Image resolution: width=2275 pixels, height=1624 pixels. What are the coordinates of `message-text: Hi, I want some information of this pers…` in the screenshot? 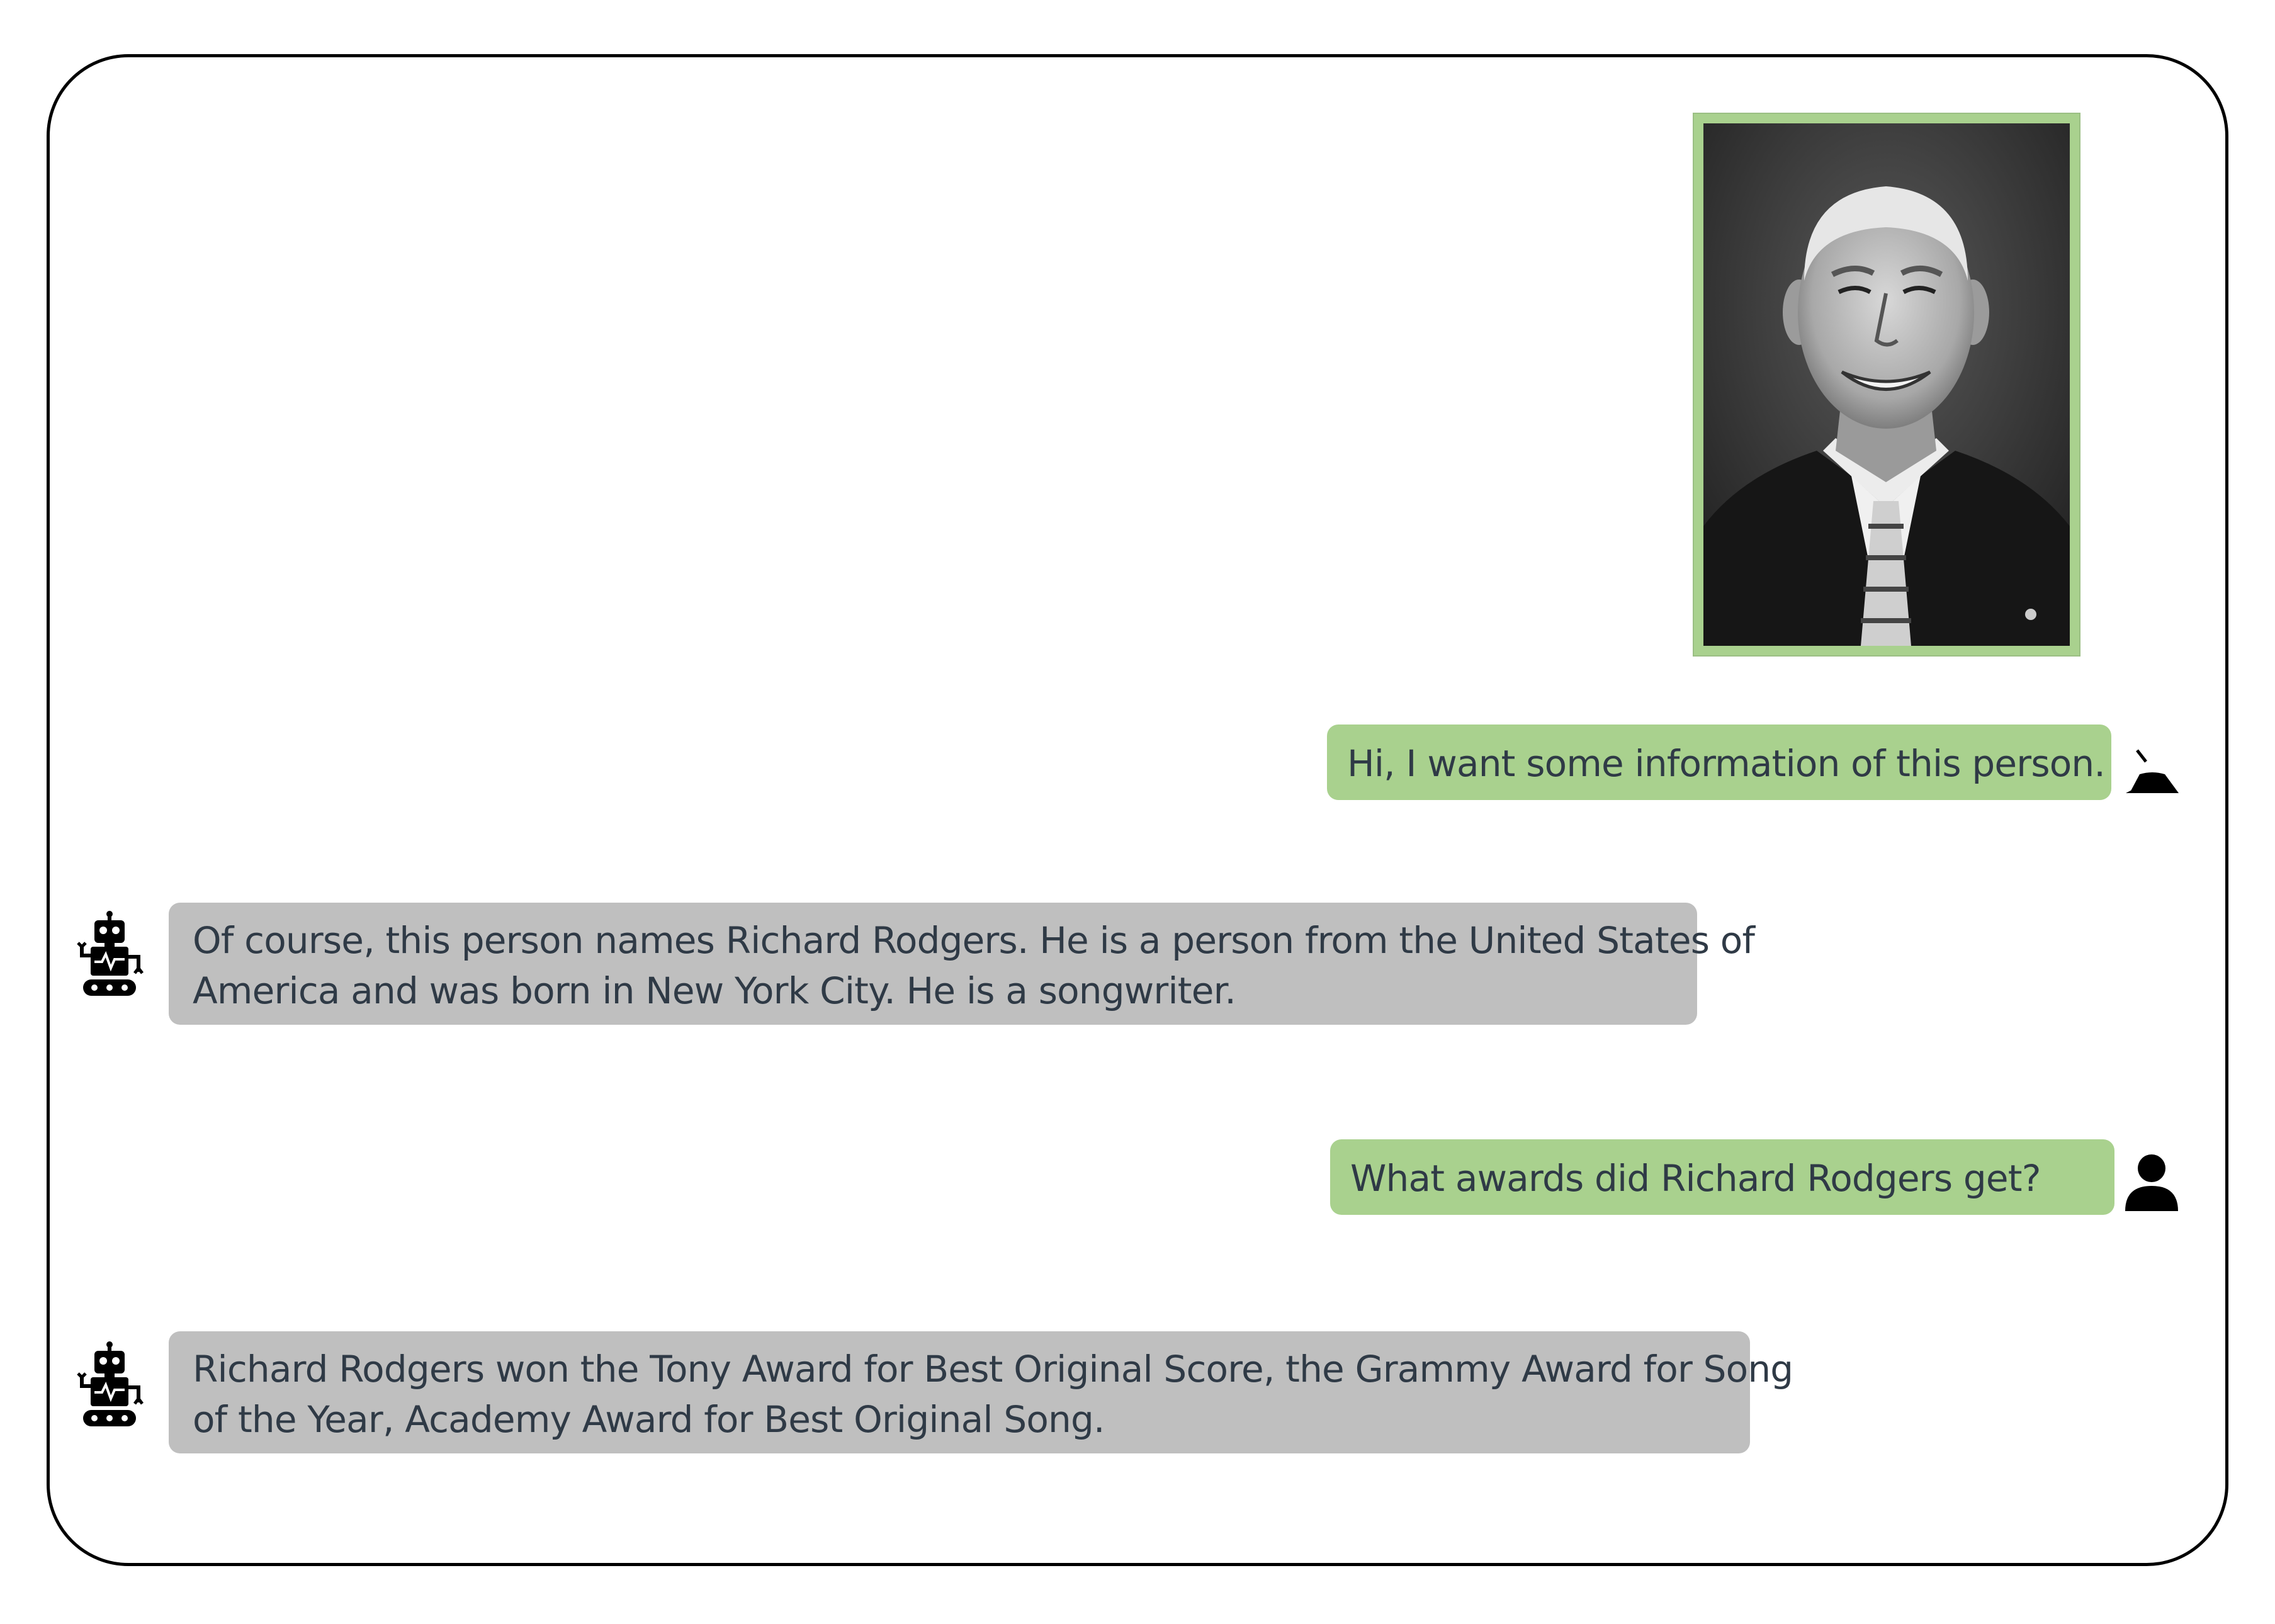 It's located at (1726, 763).